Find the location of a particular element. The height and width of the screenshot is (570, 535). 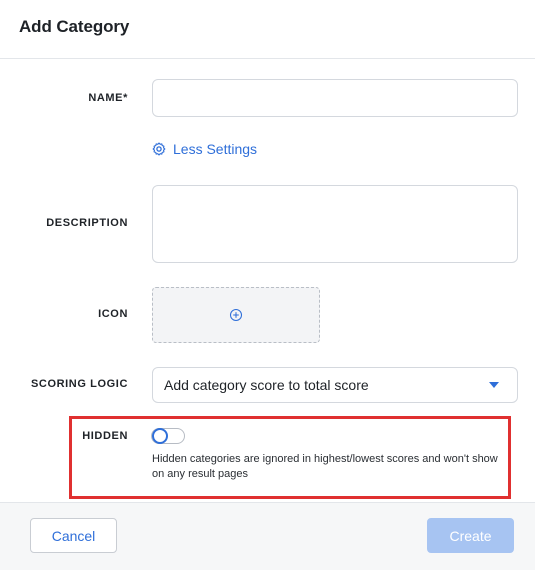

scoring-logic-select: Add category score to total score is located at coordinates (335, 385).